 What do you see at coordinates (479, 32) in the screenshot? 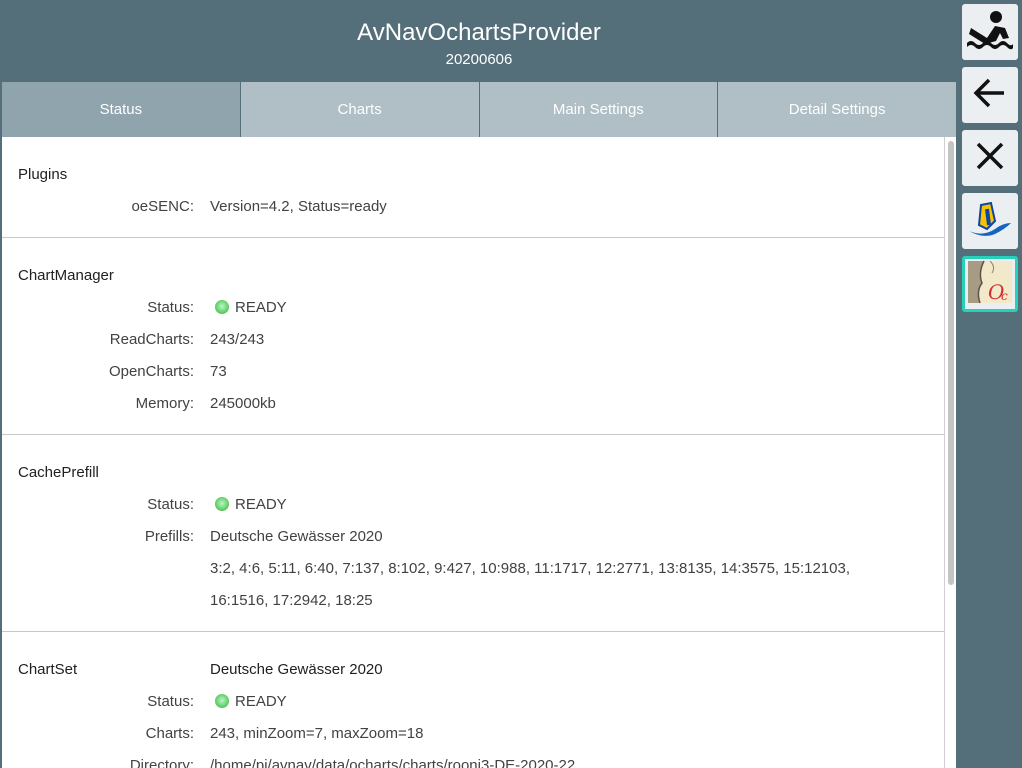
I see `page-title: AvNavOchartsProvider` at bounding box center [479, 32].